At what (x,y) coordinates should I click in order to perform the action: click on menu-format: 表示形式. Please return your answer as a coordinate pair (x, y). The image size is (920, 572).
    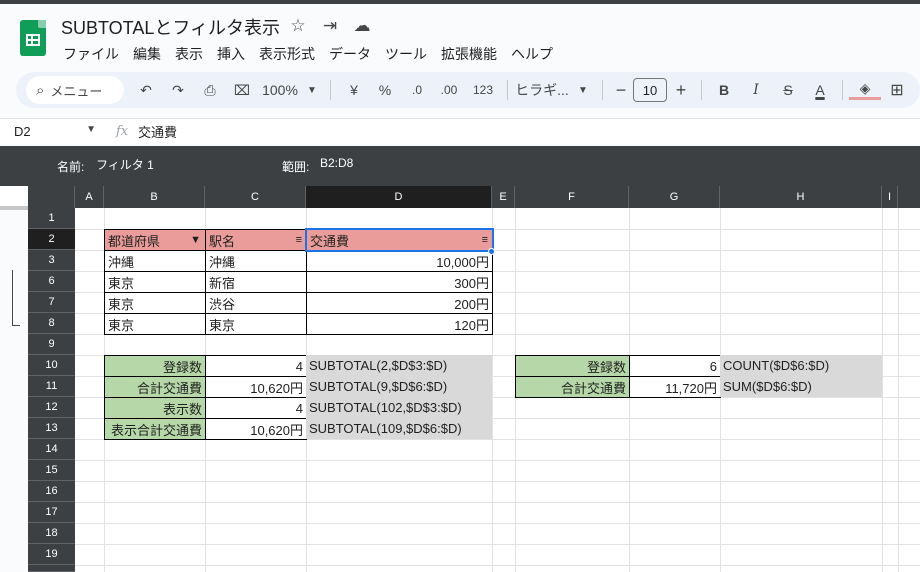
    Looking at the image, I should click on (287, 54).